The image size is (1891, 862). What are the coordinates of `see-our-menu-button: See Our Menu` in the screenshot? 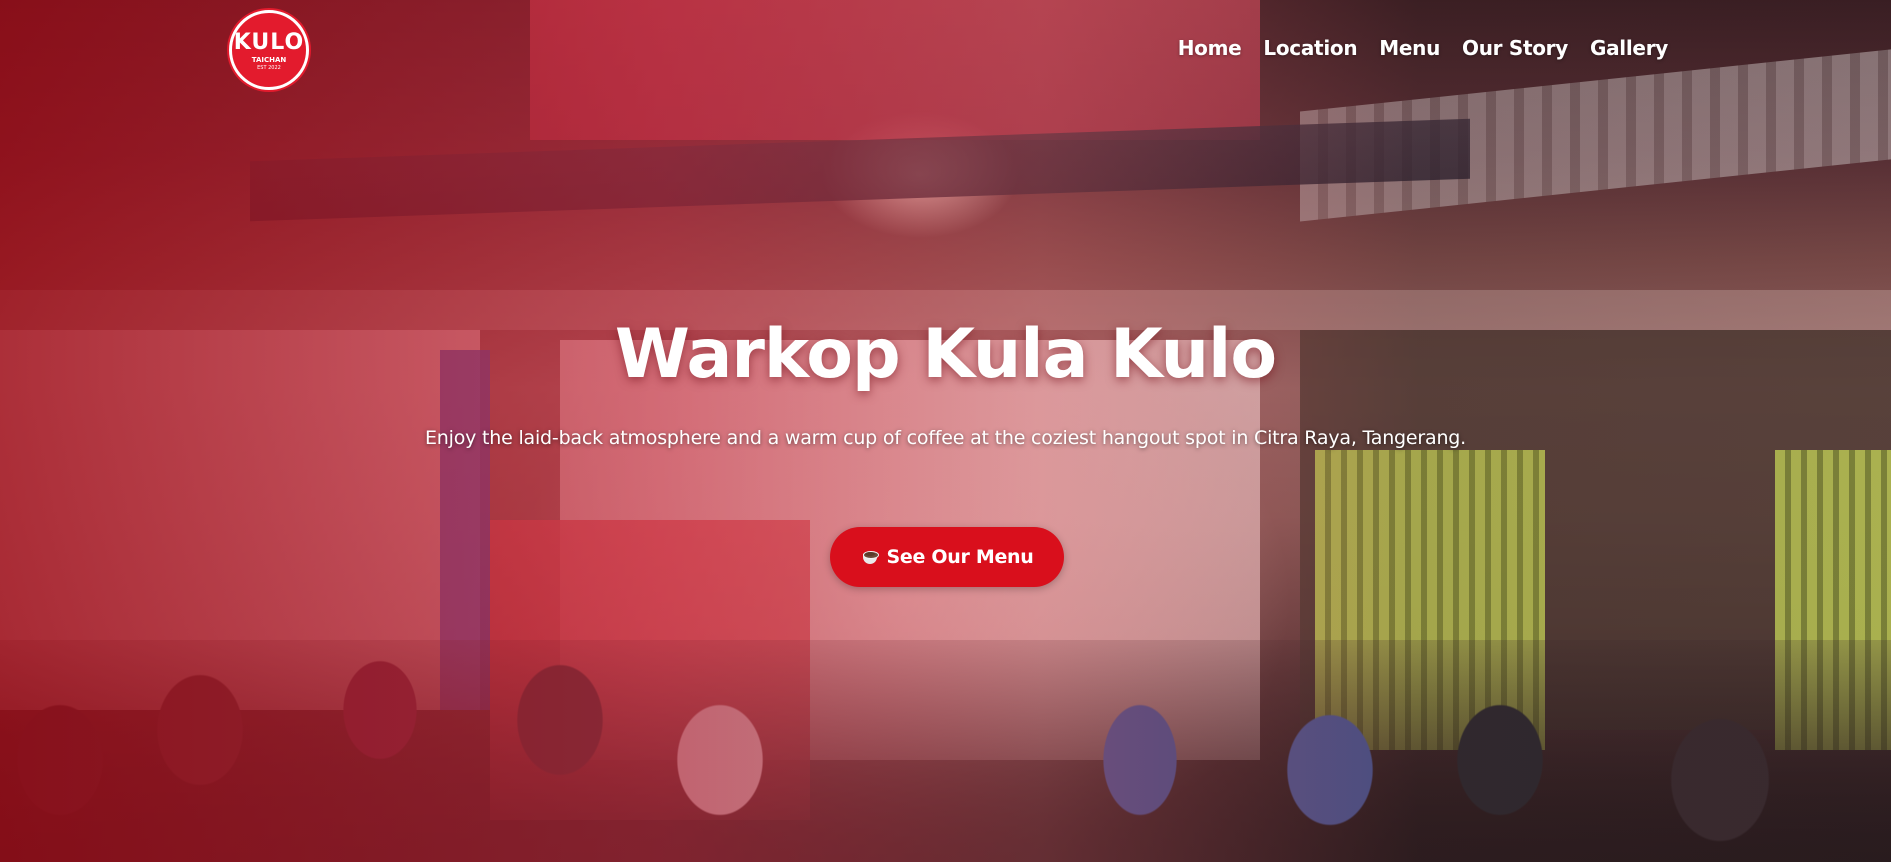 It's located at (947, 557).